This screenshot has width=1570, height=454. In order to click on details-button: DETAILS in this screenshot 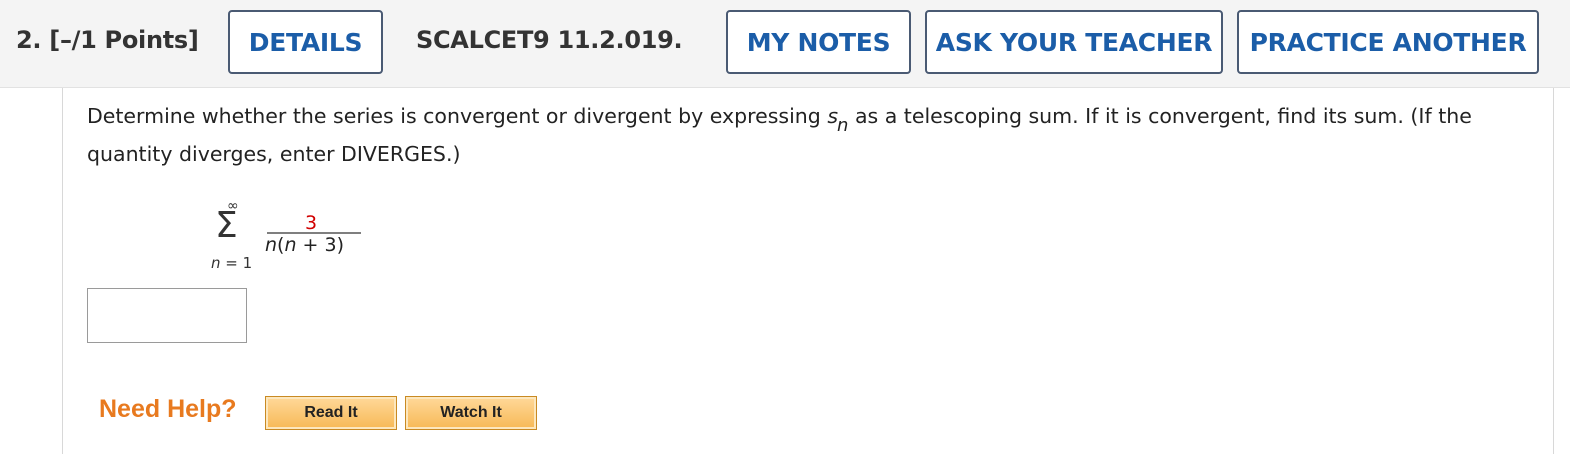, I will do `click(305, 42)`.